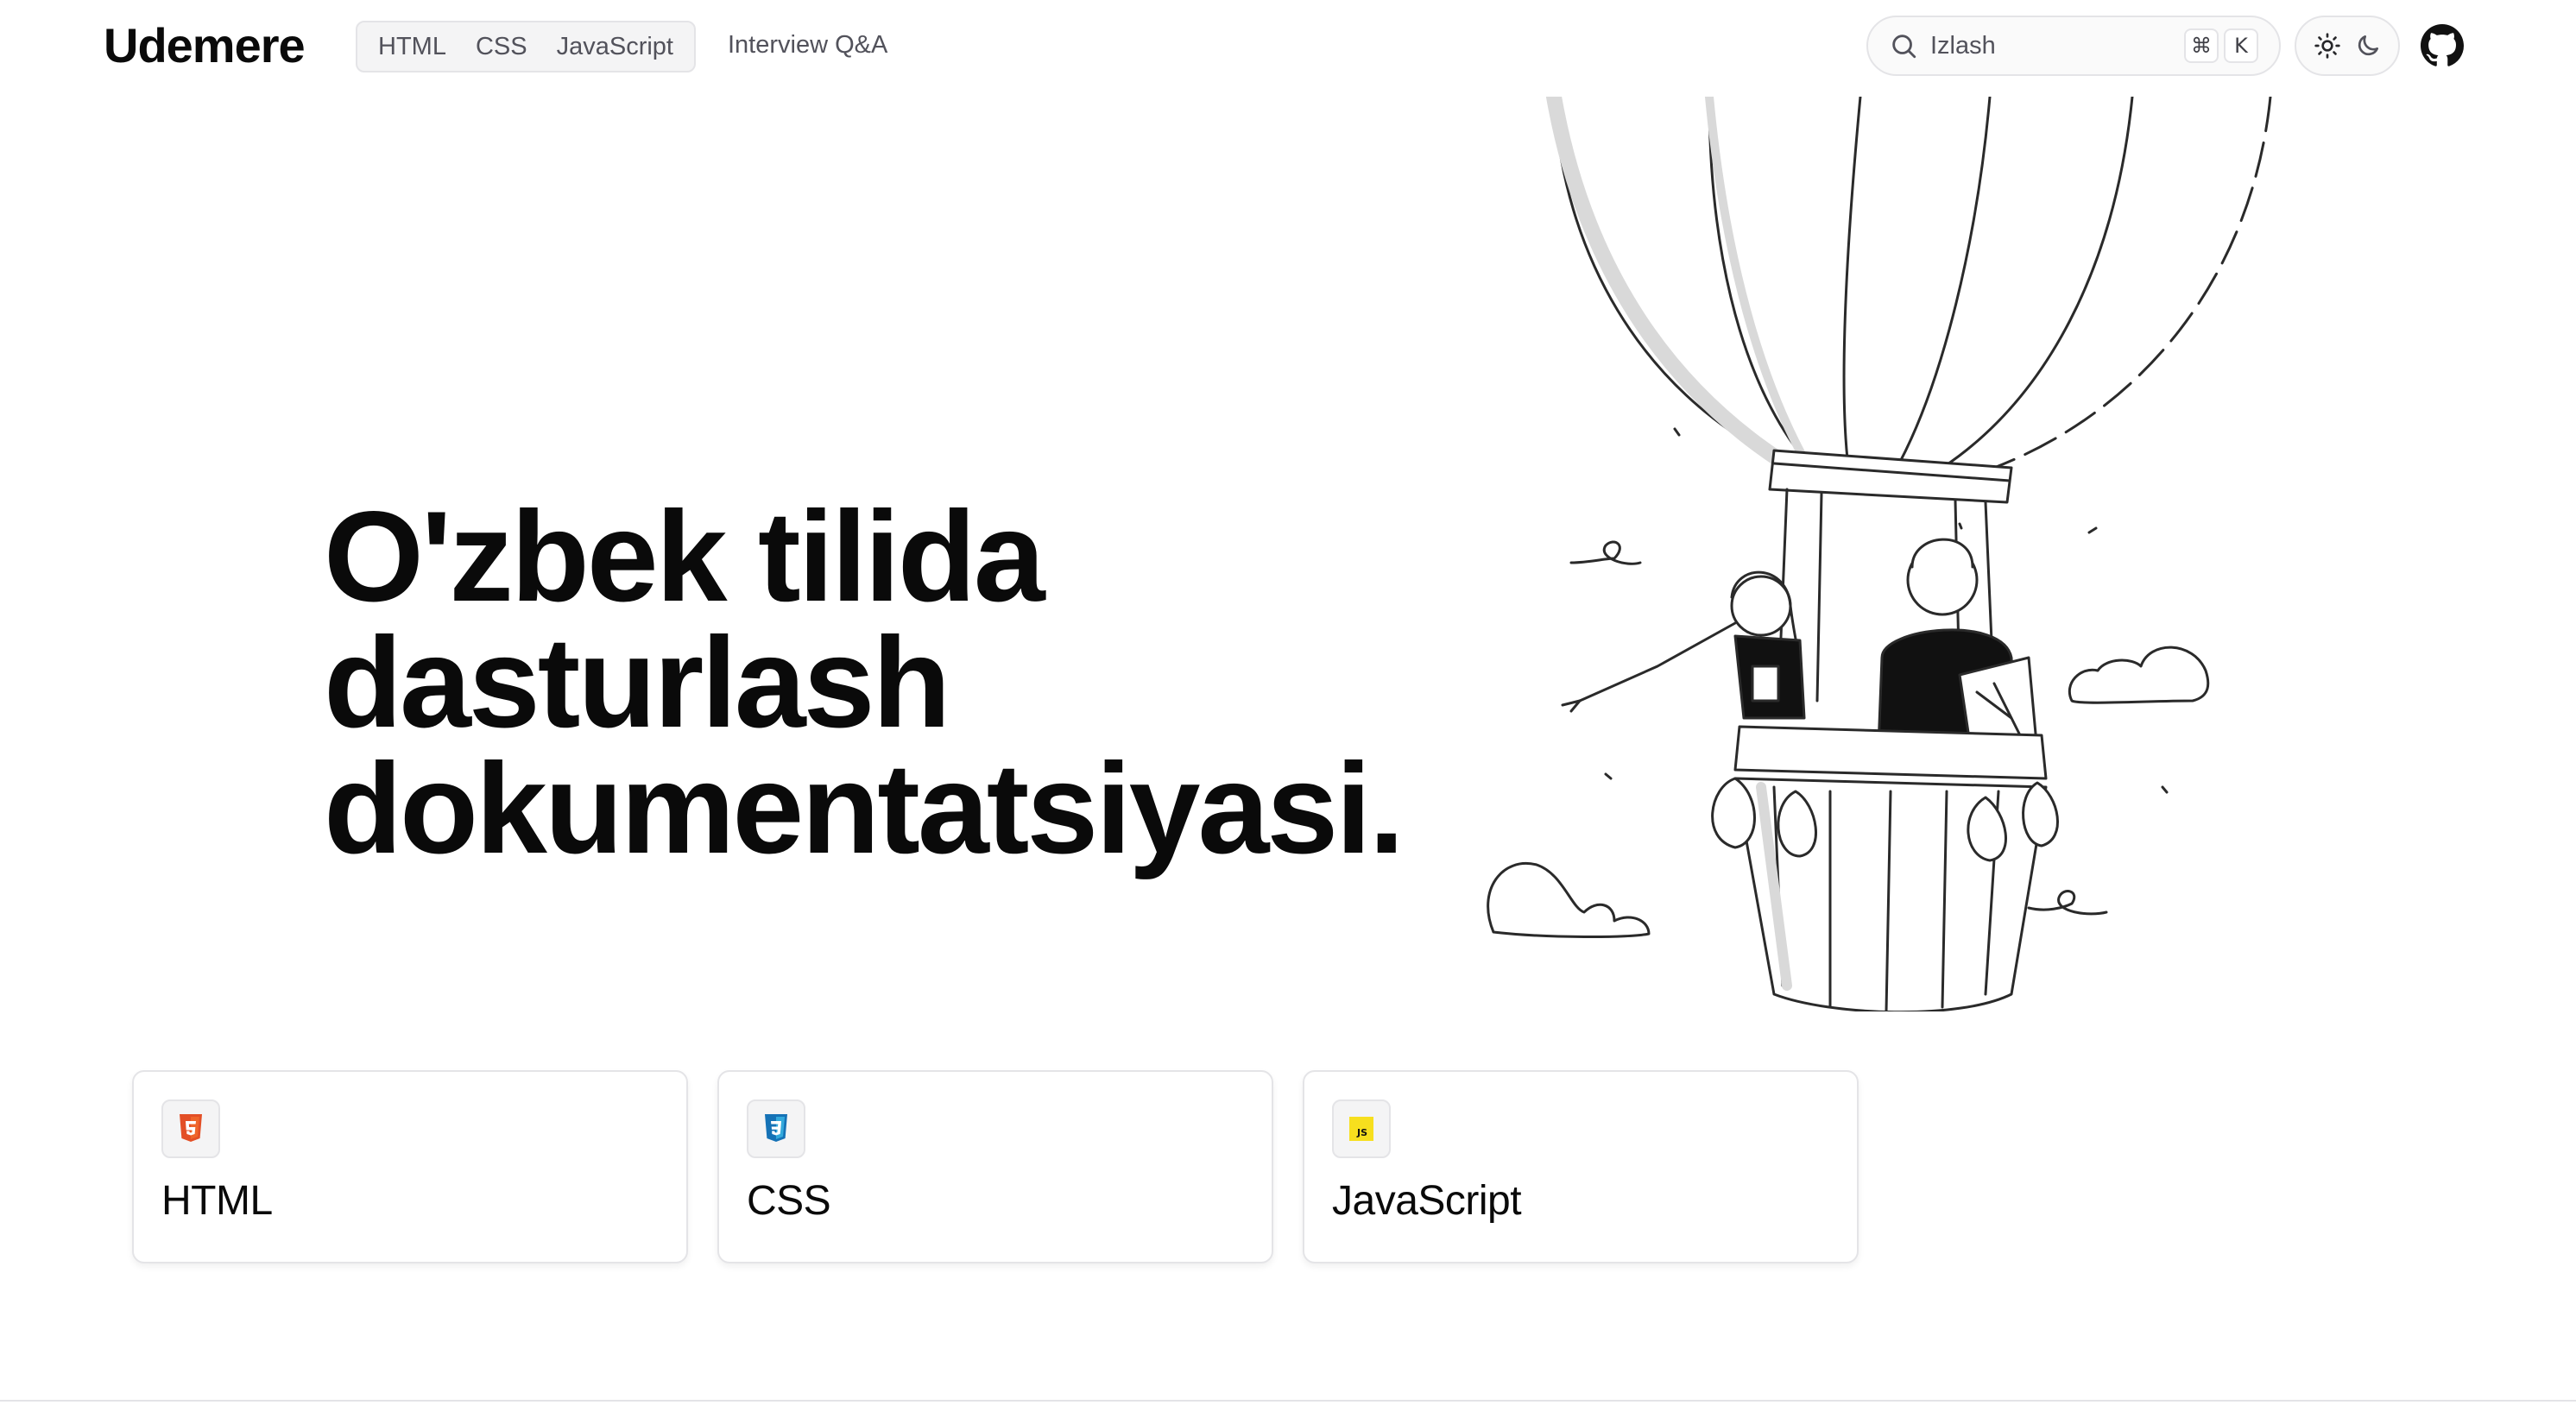  What do you see at coordinates (1581, 1166) in the screenshot?
I see `card-javascript: JS JavaScript` at bounding box center [1581, 1166].